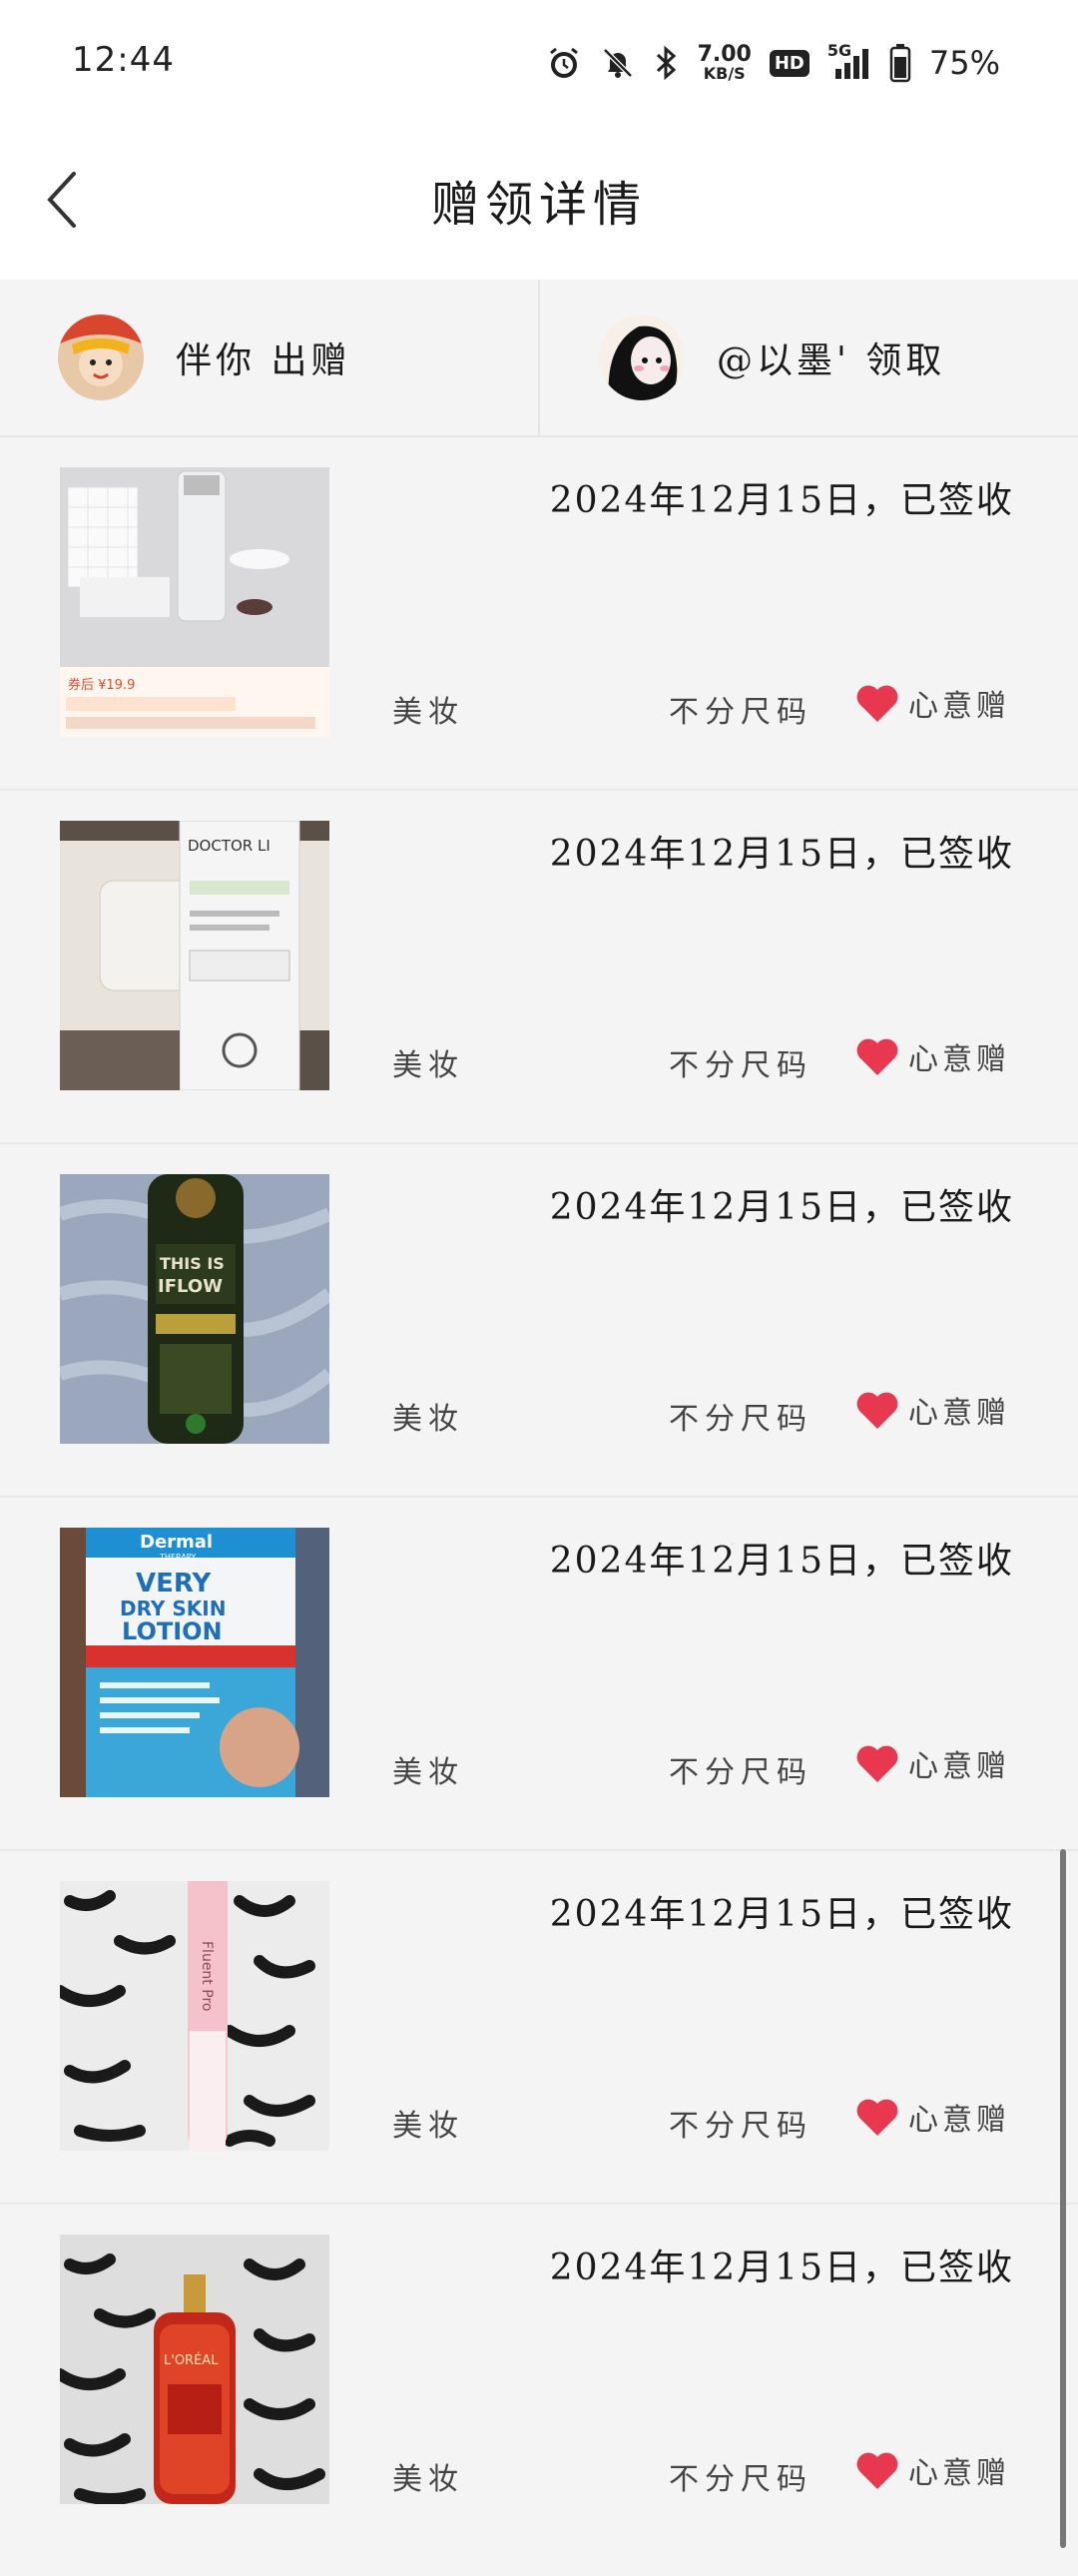 This screenshot has height=2576, width=1078. I want to click on product-text-3: LOTION, so click(172, 1631).